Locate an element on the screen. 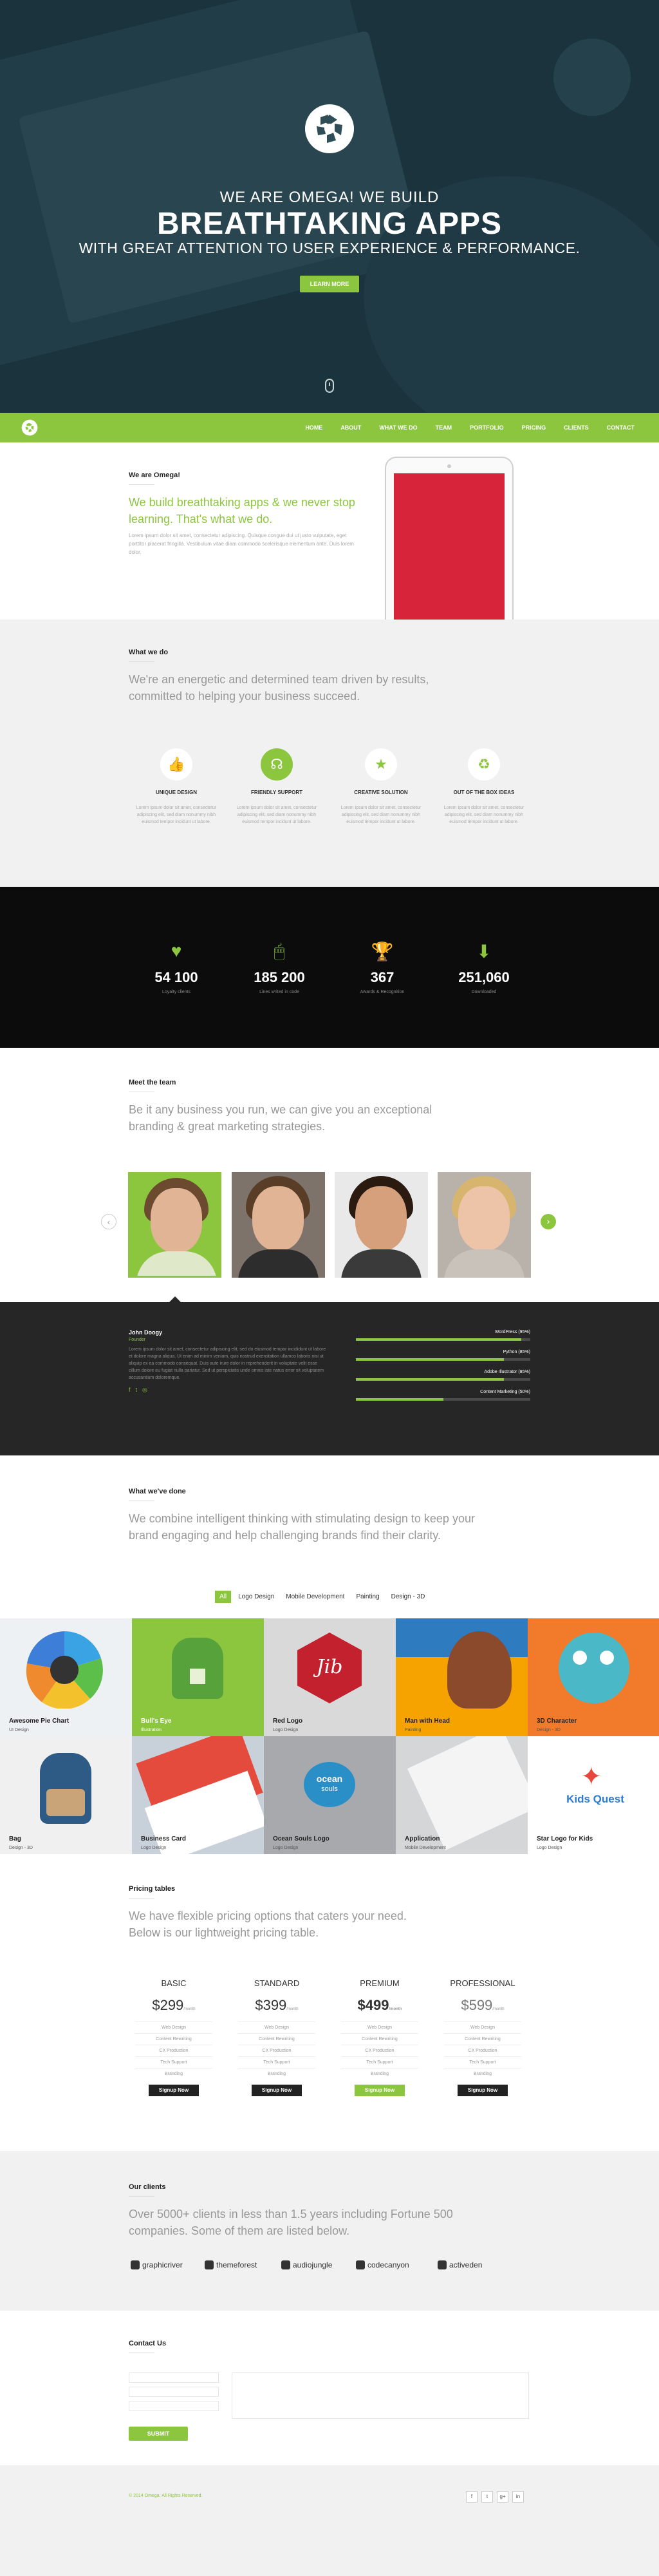  portfolio-item-business-card: Business Card Logo Design is located at coordinates (198, 1795).